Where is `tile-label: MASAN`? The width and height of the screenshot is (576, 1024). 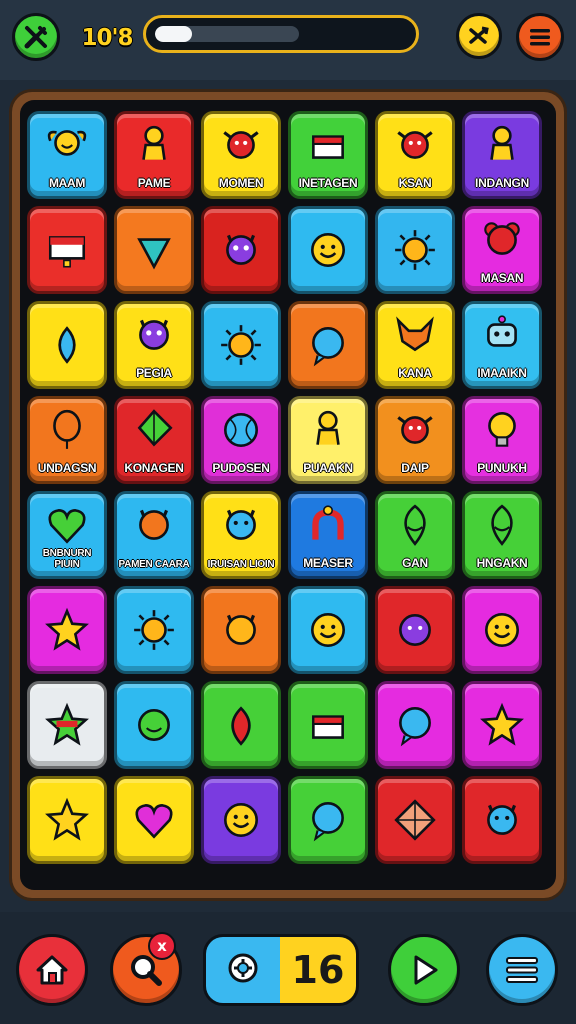 tile-label: MASAN is located at coordinates (502, 278).